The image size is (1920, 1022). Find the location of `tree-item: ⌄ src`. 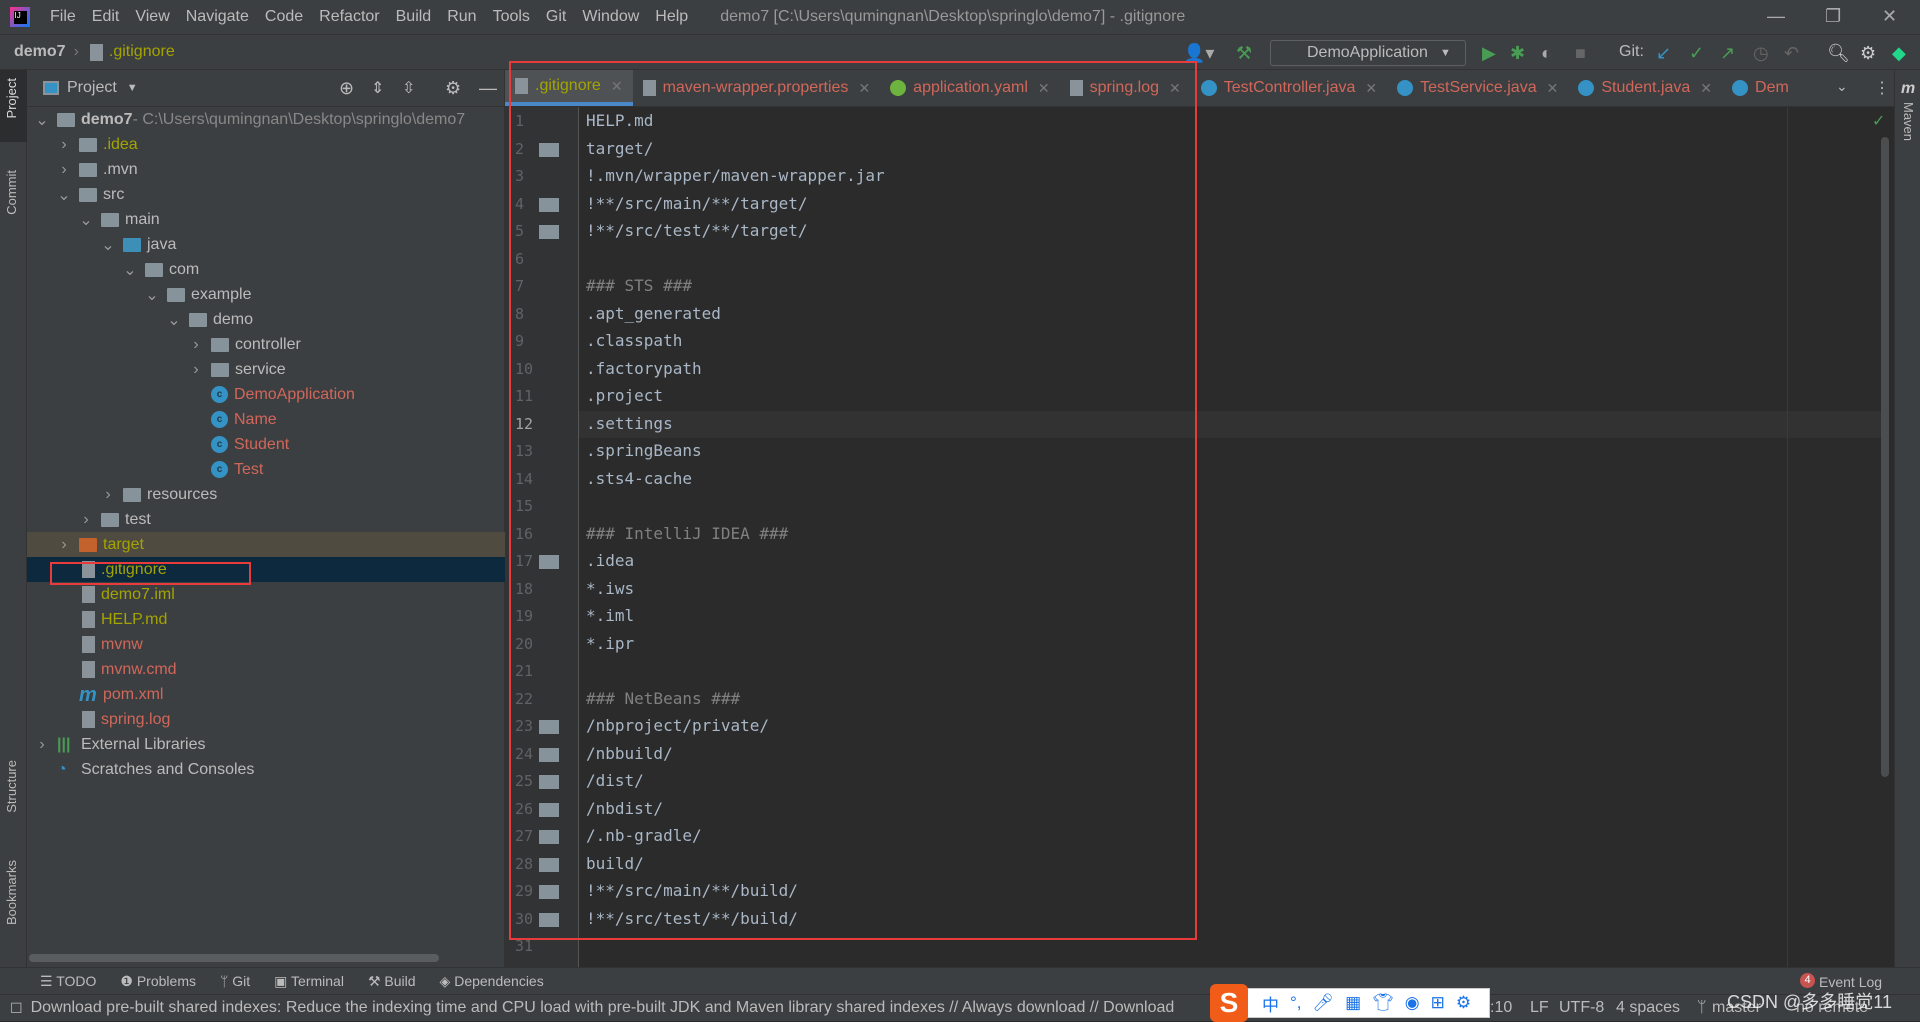

tree-item: ⌄ src is located at coordinates (266, 194).